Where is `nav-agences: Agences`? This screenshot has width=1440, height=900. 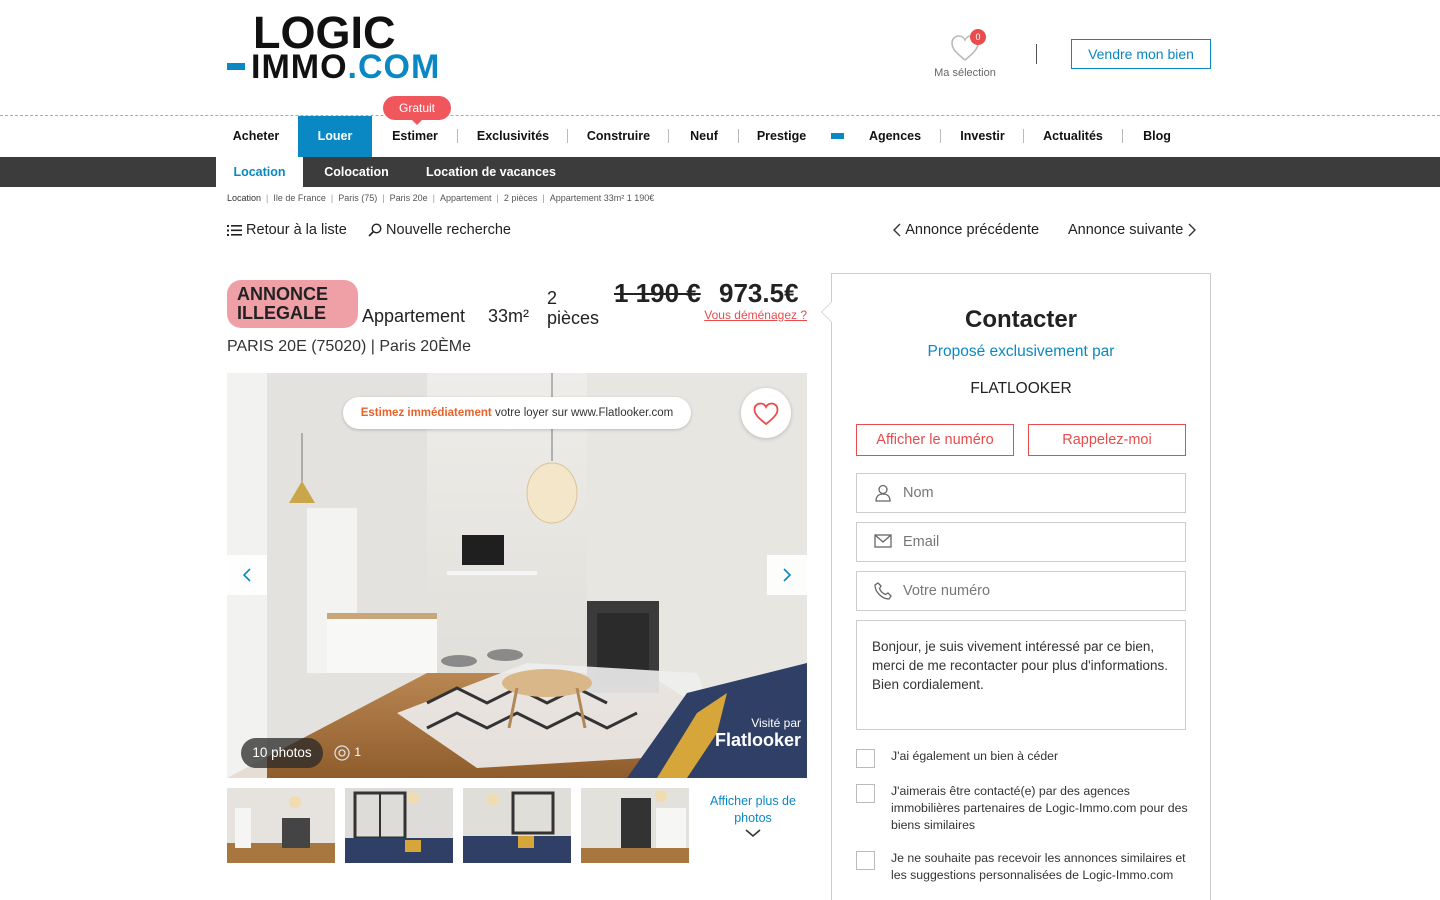
nav-agences: Agences is located at coordinates (895, 136).